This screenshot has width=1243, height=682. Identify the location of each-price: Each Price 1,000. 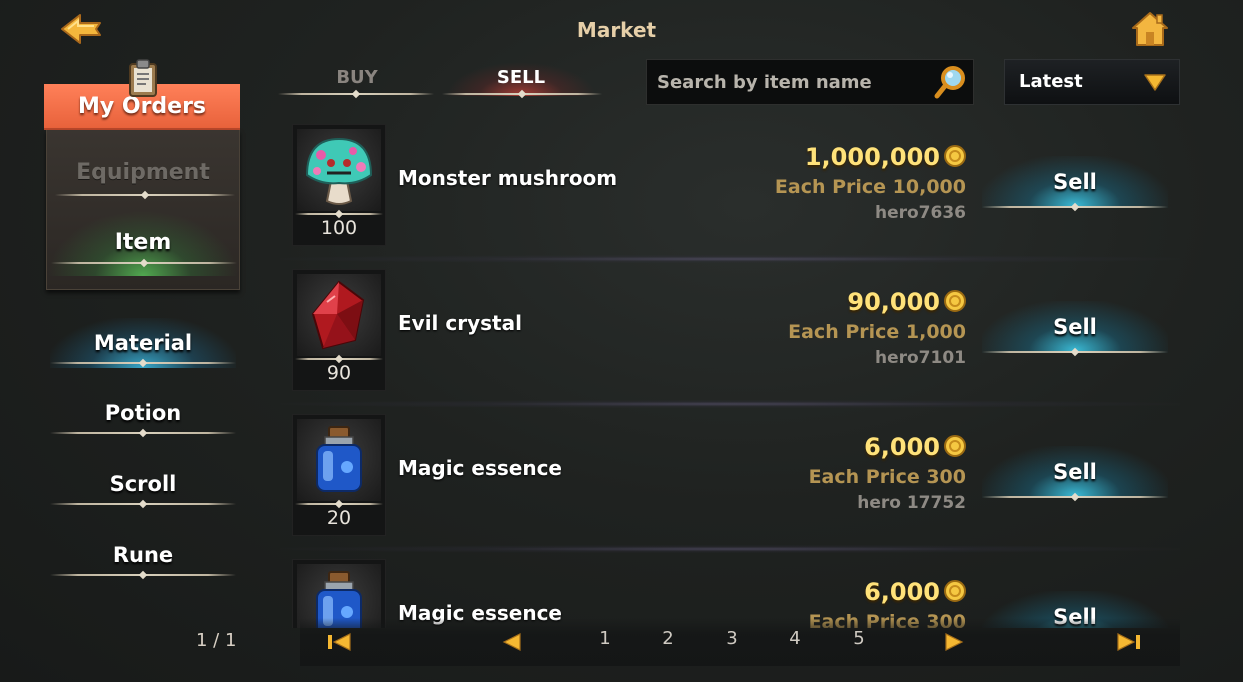
(877, 332).